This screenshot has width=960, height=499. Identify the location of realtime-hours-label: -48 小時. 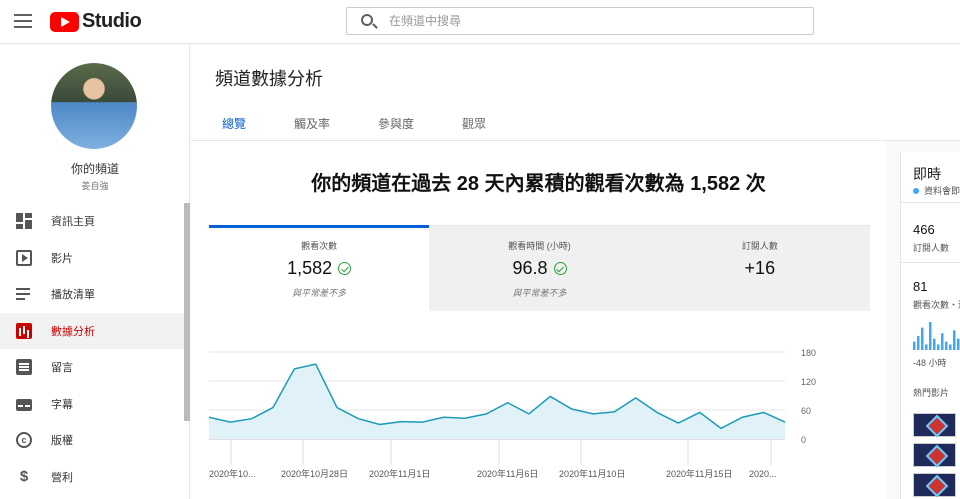
(930, 363).